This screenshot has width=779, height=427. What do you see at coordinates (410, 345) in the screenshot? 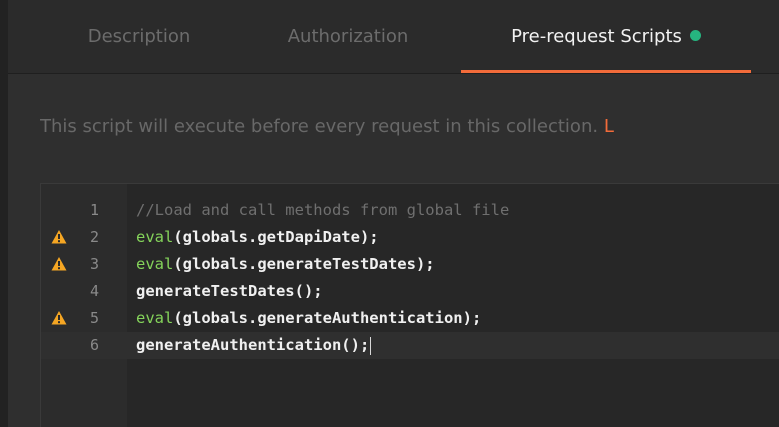
I see `code-line: 6 generateAuthentication();` at bounding box center [410, 345].